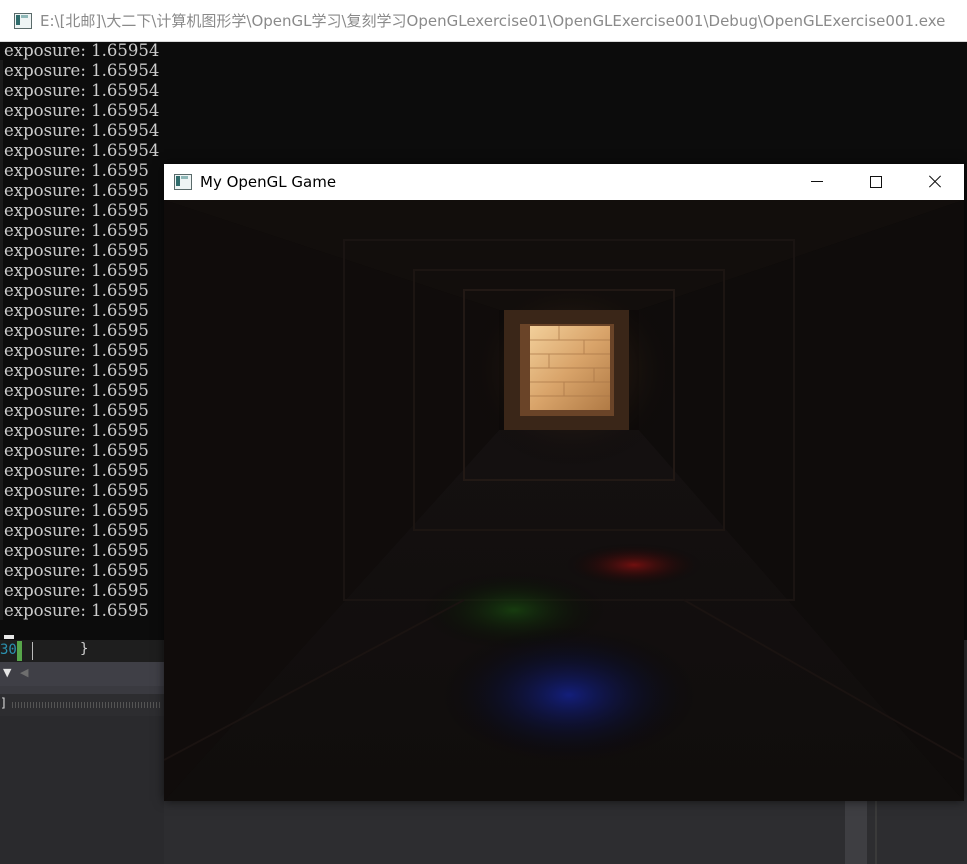 The image size is (967, 864). What do you see at coordinates (183, 182) in the screenshot?
I see `game-app-icon` at bounding box center [183, 182].